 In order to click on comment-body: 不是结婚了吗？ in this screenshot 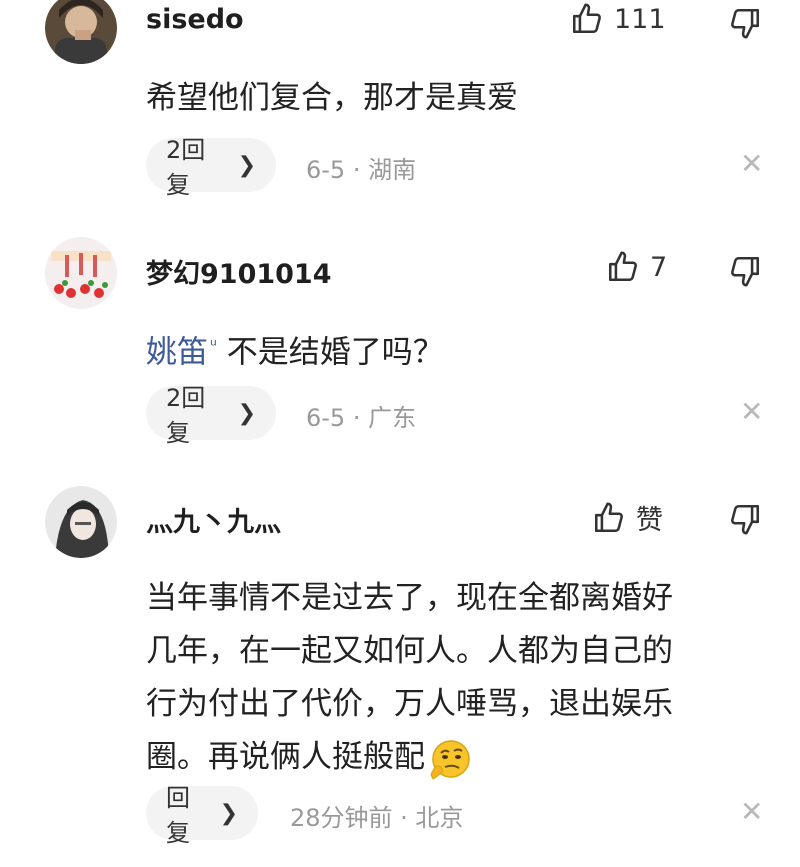, I will do `click(335, 352)`.